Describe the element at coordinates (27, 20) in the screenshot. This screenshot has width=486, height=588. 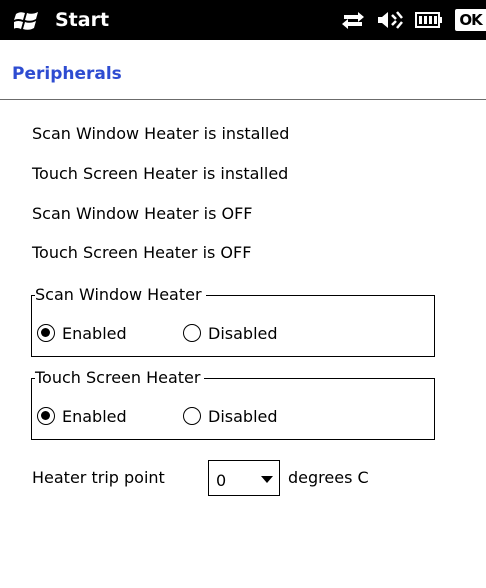
I see `windows-flag-icon` at that location.